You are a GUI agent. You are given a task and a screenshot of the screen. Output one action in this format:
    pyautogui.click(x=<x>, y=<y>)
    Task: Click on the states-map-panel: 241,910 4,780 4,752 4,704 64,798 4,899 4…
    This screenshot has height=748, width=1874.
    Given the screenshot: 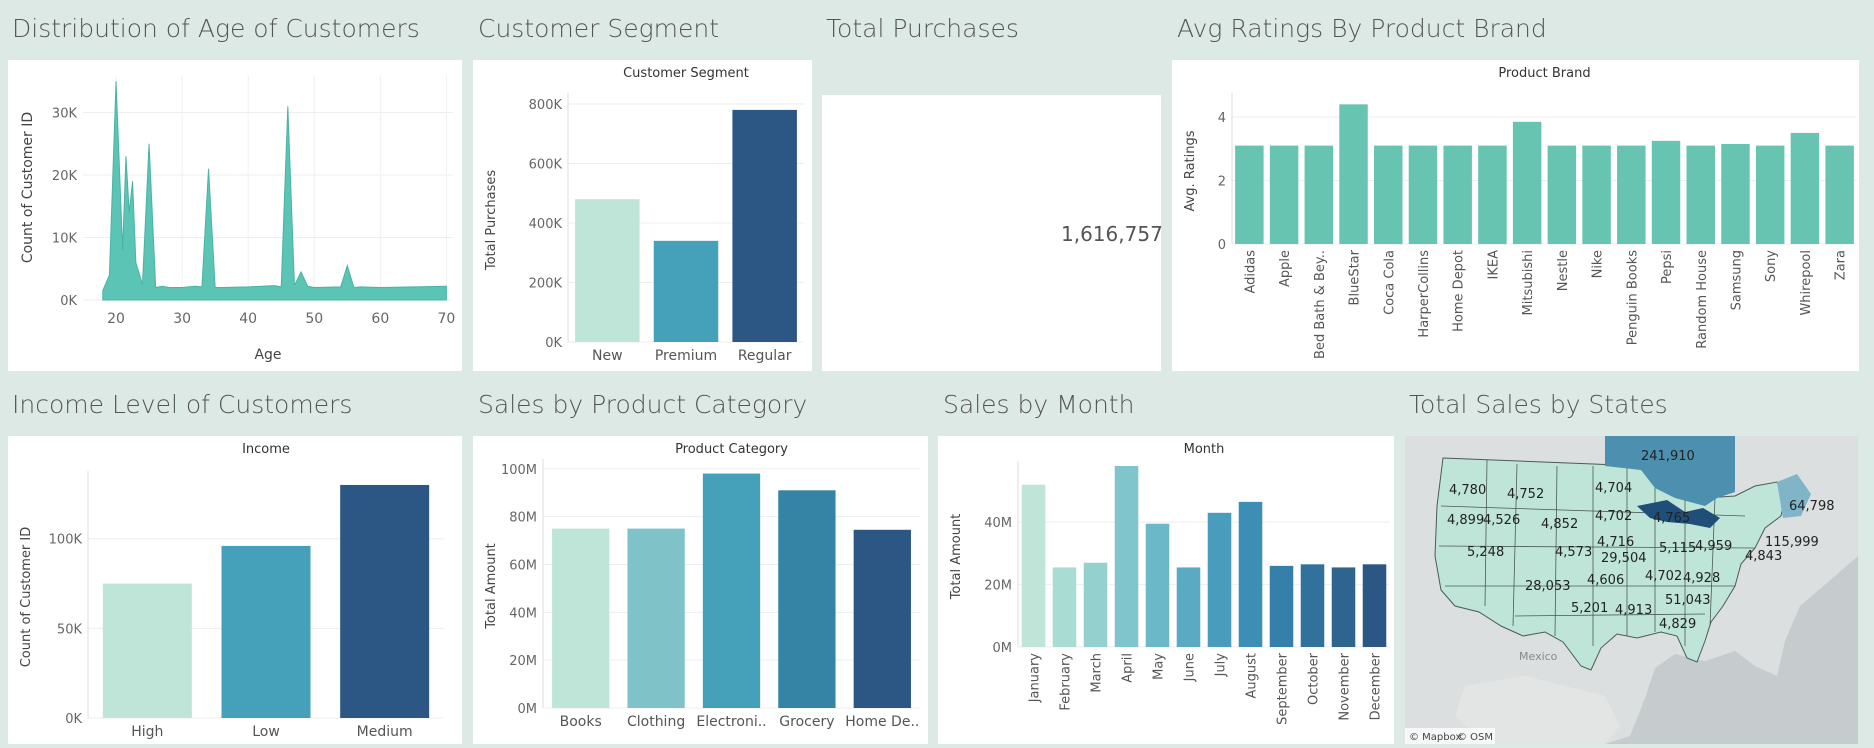 What is the action you would take?
    pyautogui.click(x=1631, y=590)
    